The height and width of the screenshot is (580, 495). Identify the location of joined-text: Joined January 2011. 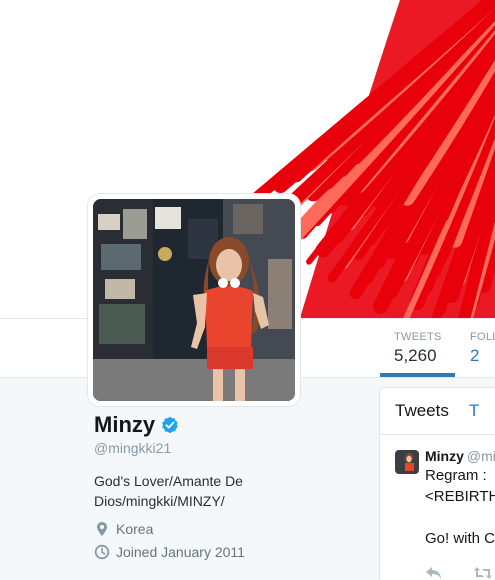
(180, 552).